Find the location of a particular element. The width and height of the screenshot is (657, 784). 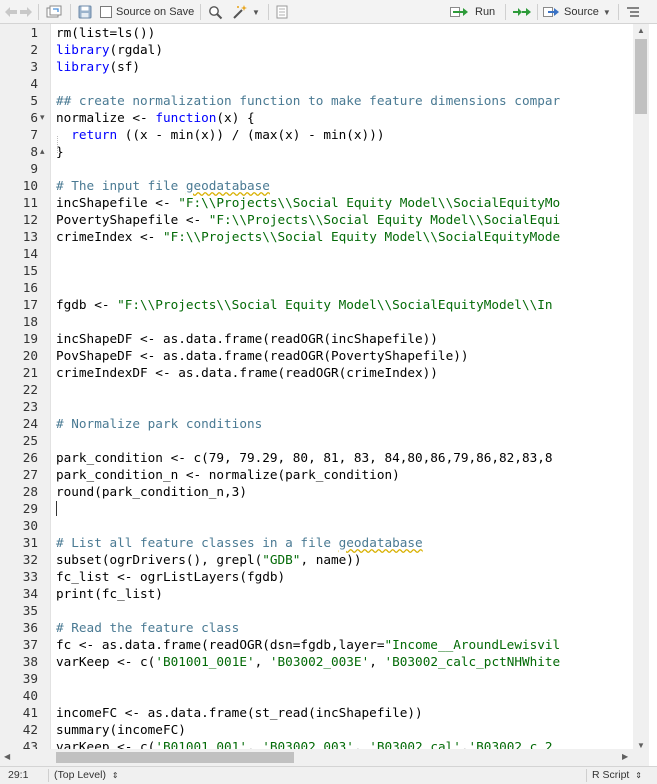

vertical-scroll-thumb is located at coordinates (641, 76).